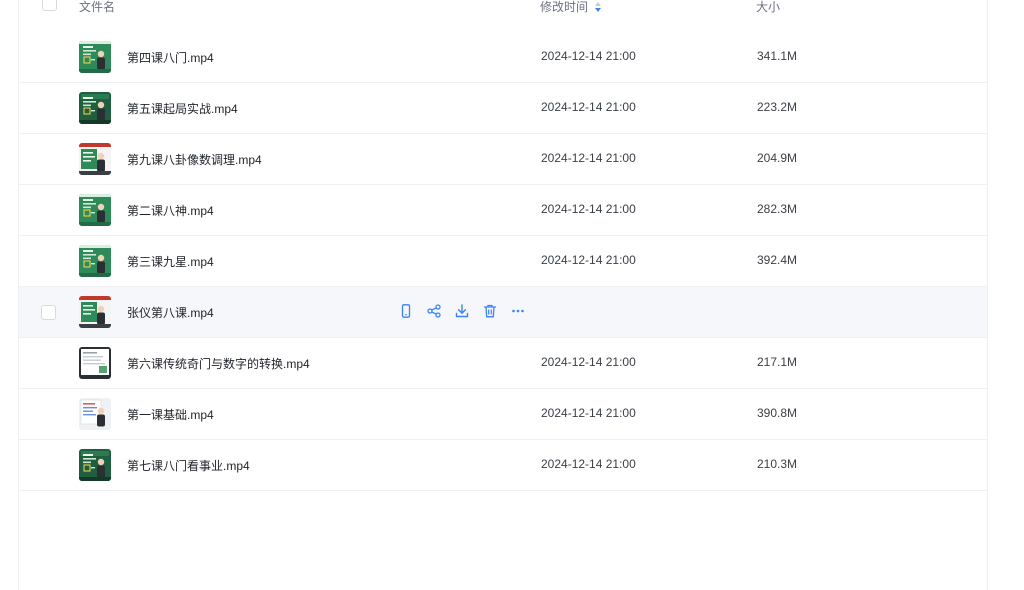  I want to click on column-header-time: 修改时间, so click(571, 7).